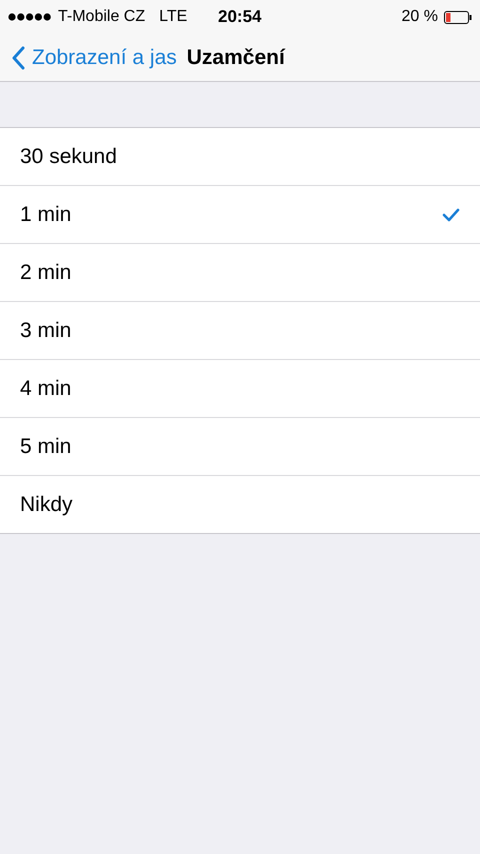  What do you see at coordinates (240, 389) in the screenshot?
I see `option-row: 4 min` at bounding box center [240, 389].